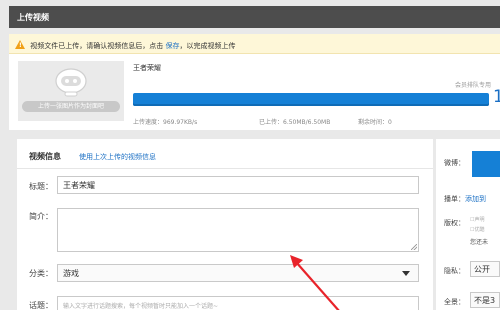 The width and height of the screenshot is (500, 310). Describe the element at coordinates (20, 44) in the screenshot. I see `warning-icon: !` at that location.